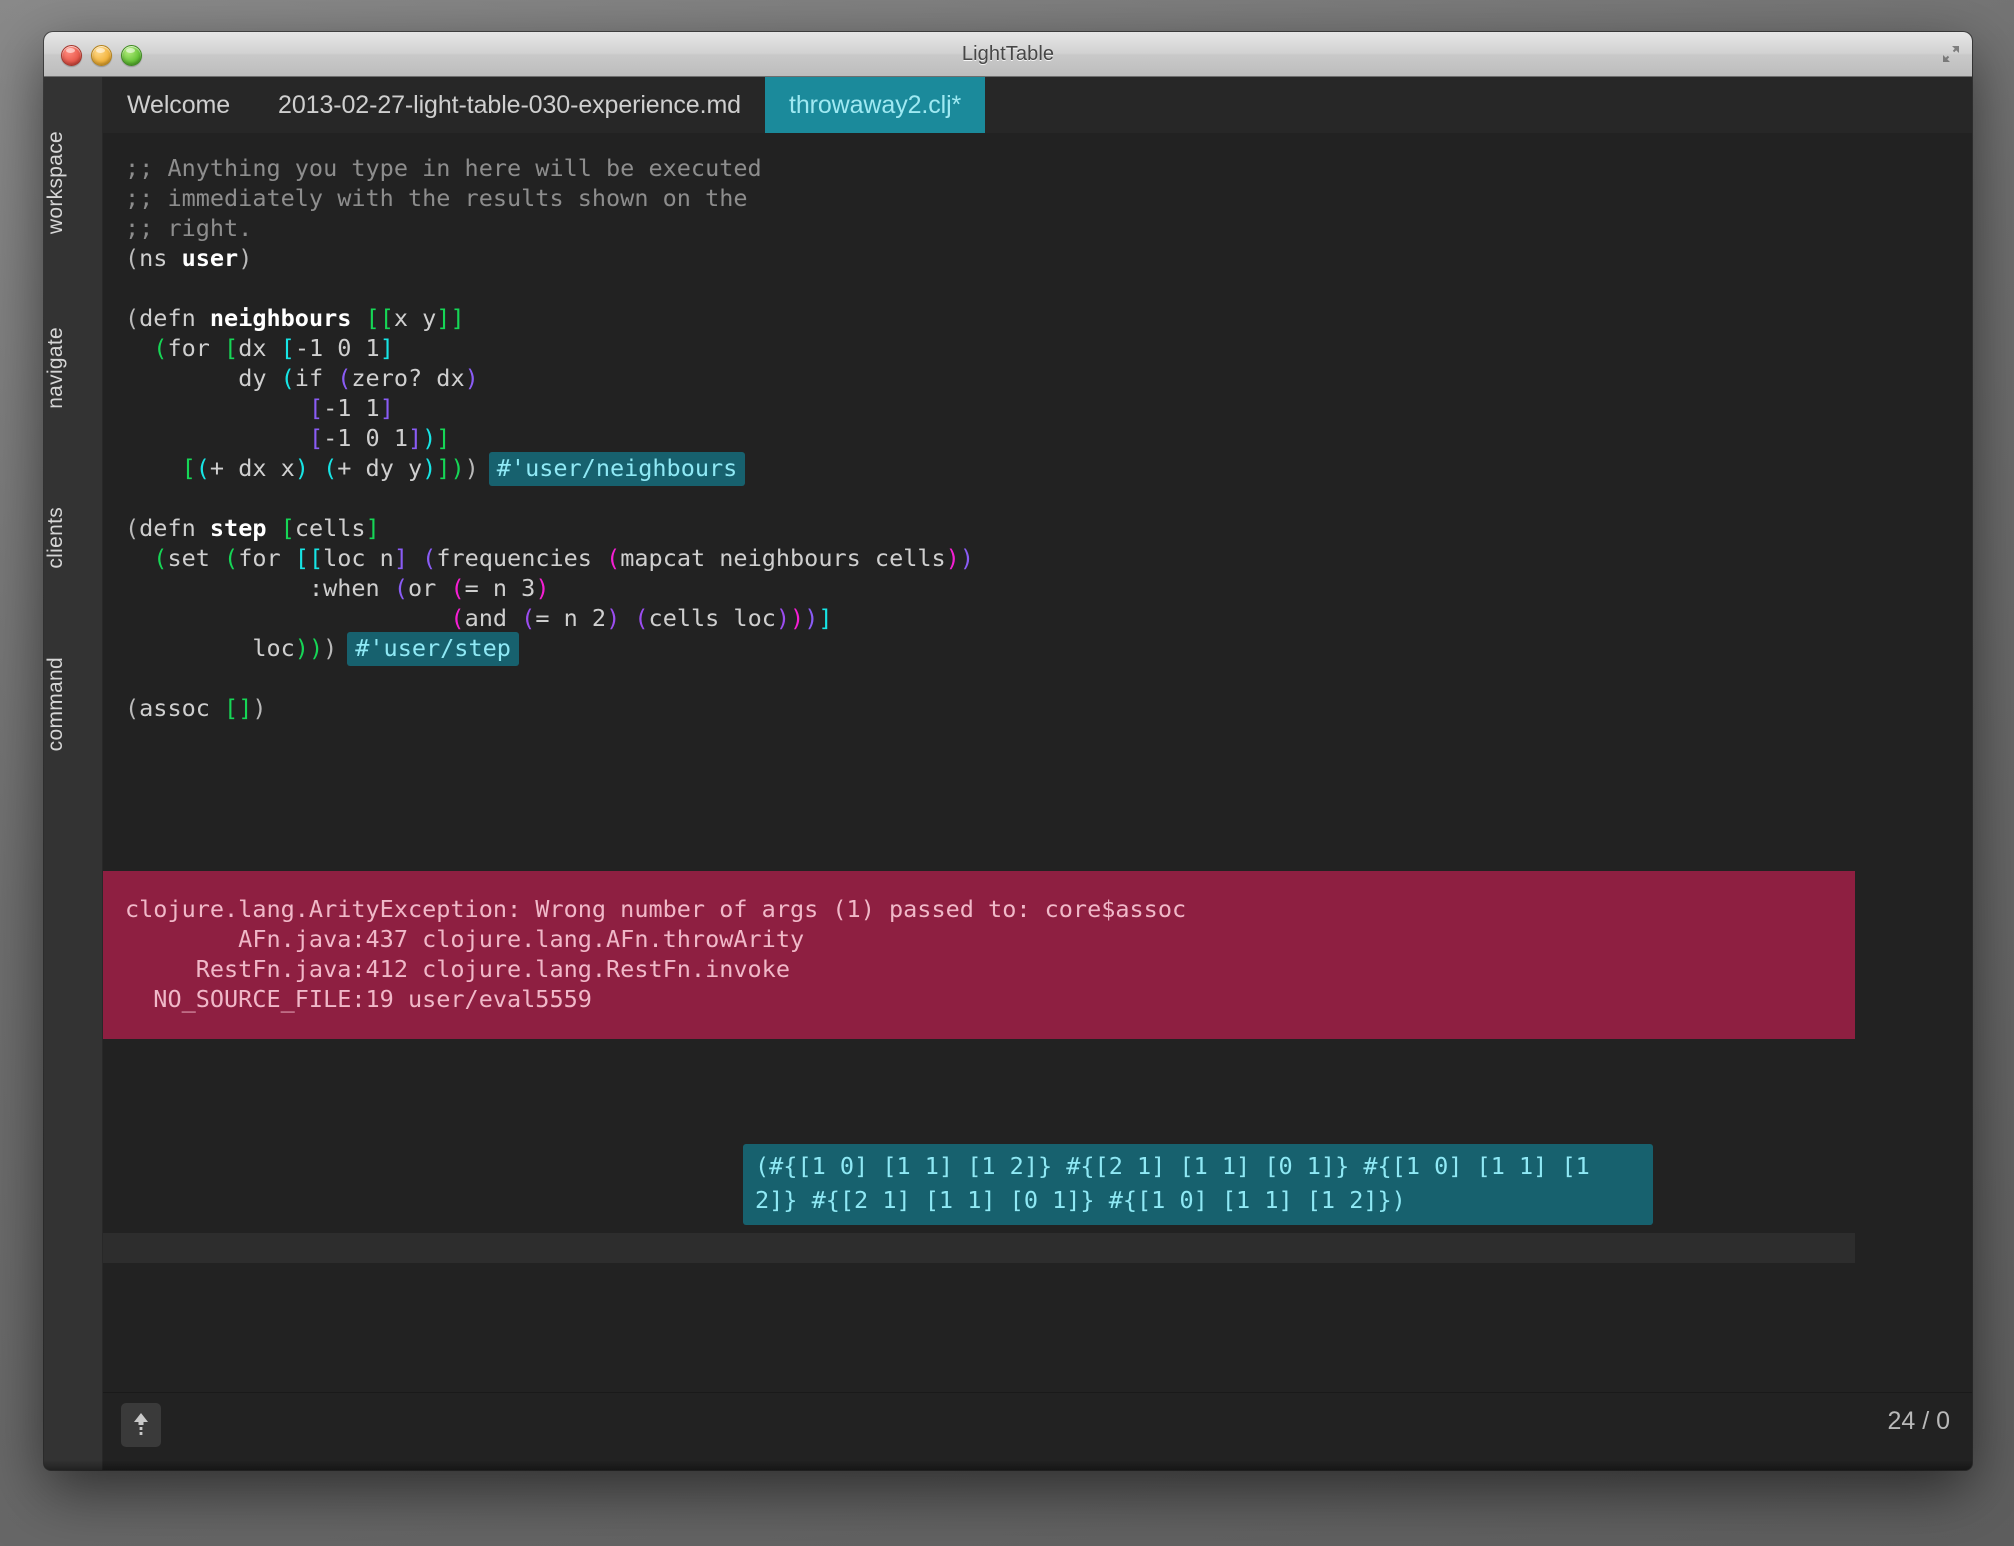 This screenshot has width=2014, height=1546. Describe the element at coordinates (73, 368) in the screenshot. I see `sidebar-item-navigate: navigate` at that location.